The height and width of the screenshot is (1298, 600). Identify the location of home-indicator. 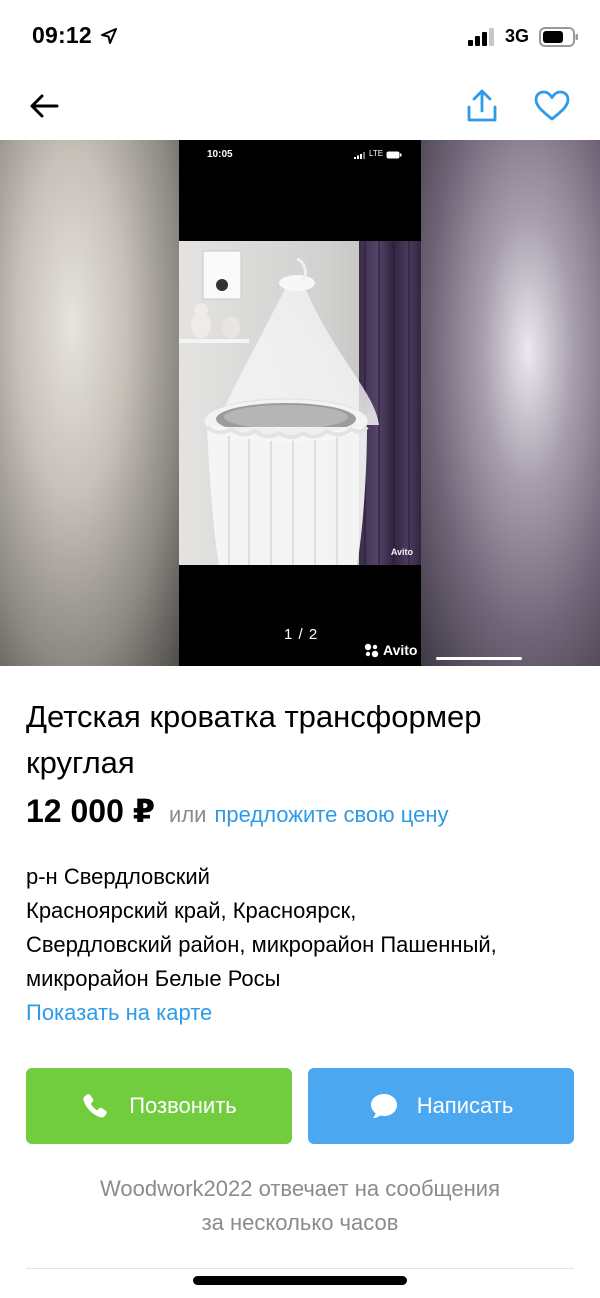
(300, 1280).